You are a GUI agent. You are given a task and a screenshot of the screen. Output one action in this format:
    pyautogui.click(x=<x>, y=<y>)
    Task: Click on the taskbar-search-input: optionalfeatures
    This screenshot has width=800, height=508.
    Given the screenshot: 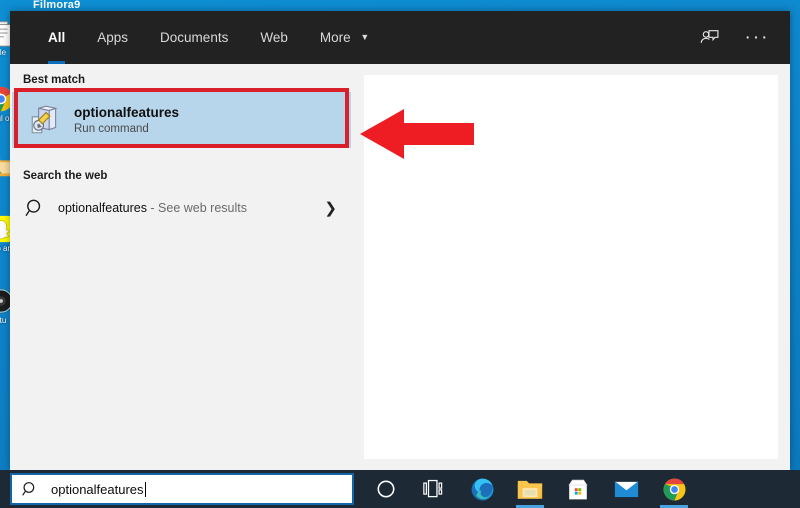 What is the action you would take?
    pyautogui.click(x=182, y=489)
    